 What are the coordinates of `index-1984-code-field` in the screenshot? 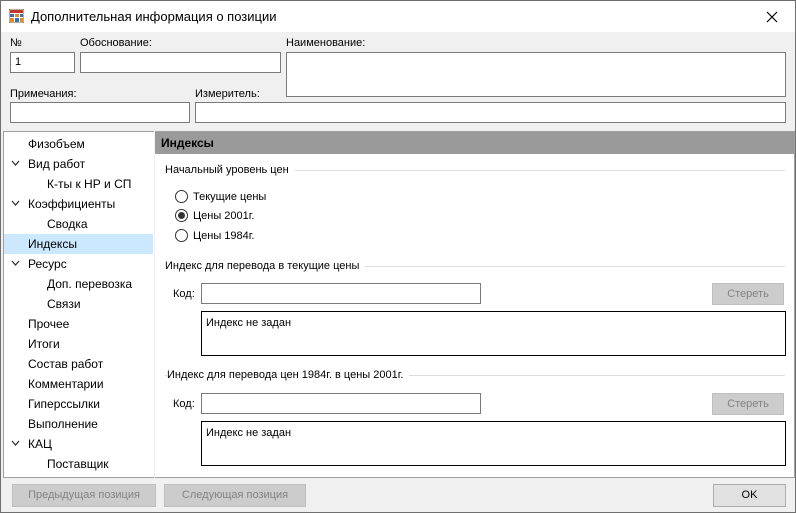 It's located at (341, 403).